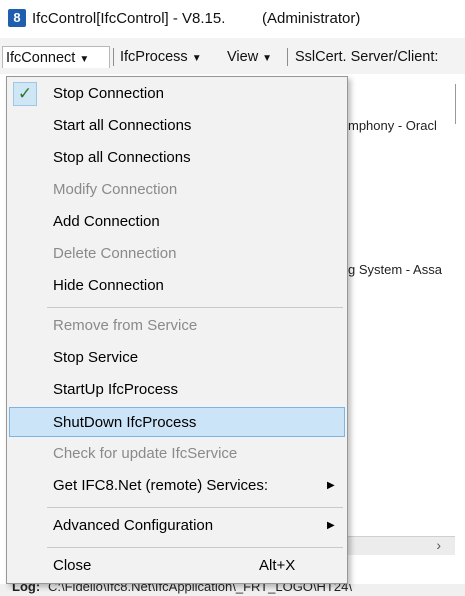 Image resolution: width=465 pixels, height=596 pixels. I want to click on menu-sslcert-label: SslCert. Server/Client:, so click(367, 57).